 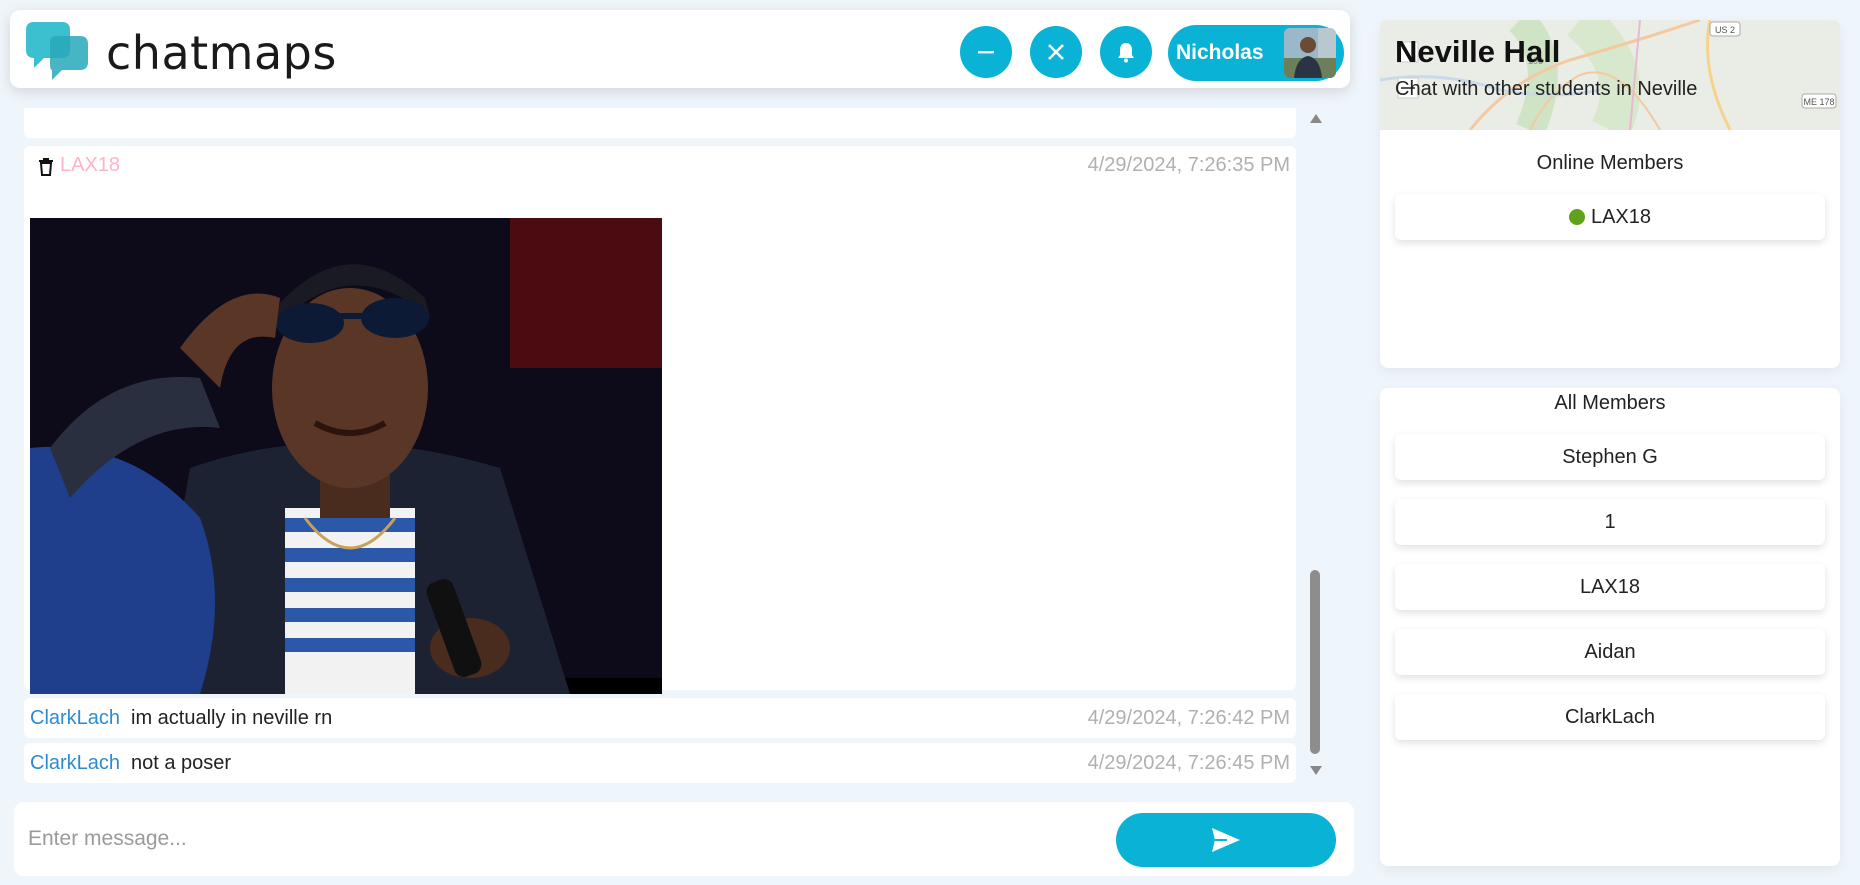 I want to click on map-road-label: US 2, so click(x=1725, y=30).